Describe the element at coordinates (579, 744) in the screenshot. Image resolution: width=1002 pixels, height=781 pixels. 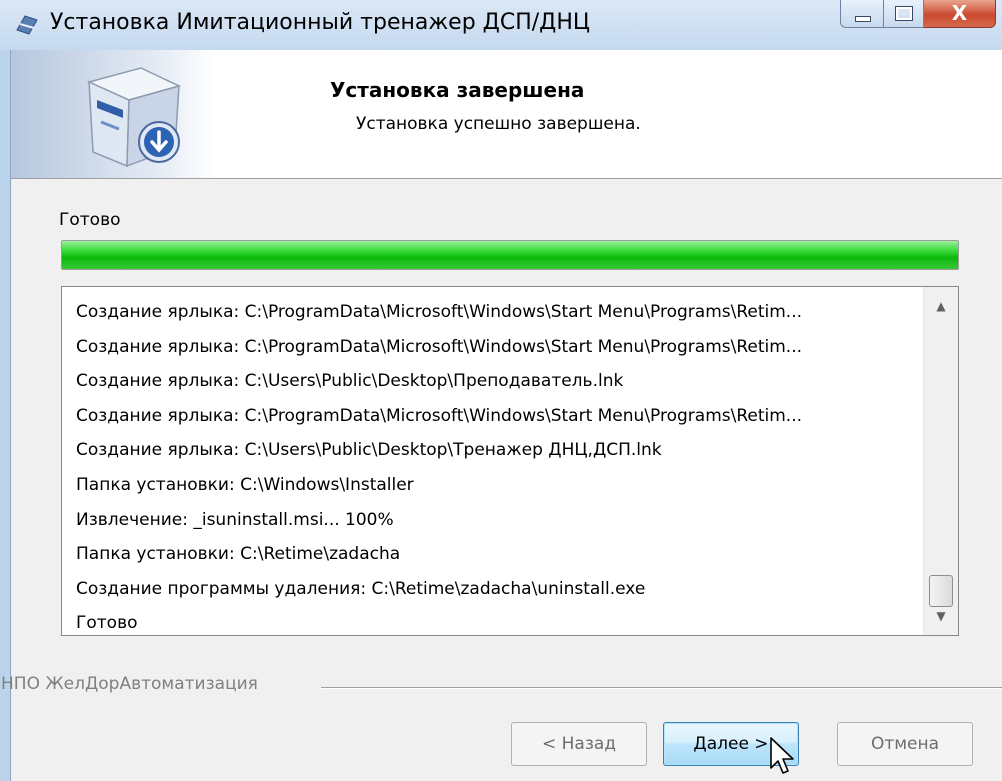
I see `back-button: < Назад` at that location.